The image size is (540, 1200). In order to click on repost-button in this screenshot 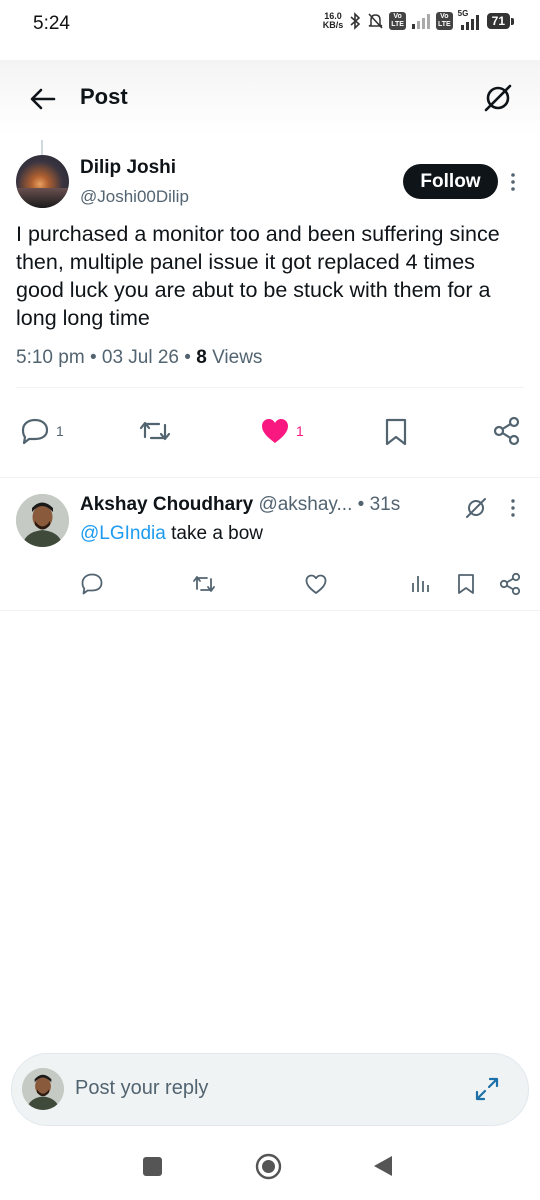, I will do `click(155, 431)`.